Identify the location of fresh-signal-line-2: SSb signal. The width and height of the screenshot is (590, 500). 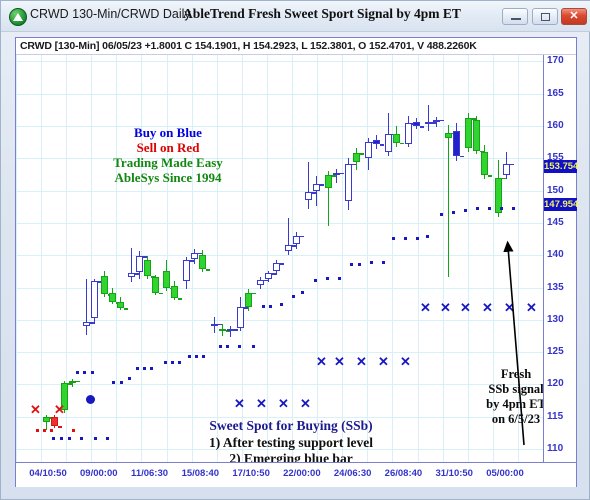
(515, 389).